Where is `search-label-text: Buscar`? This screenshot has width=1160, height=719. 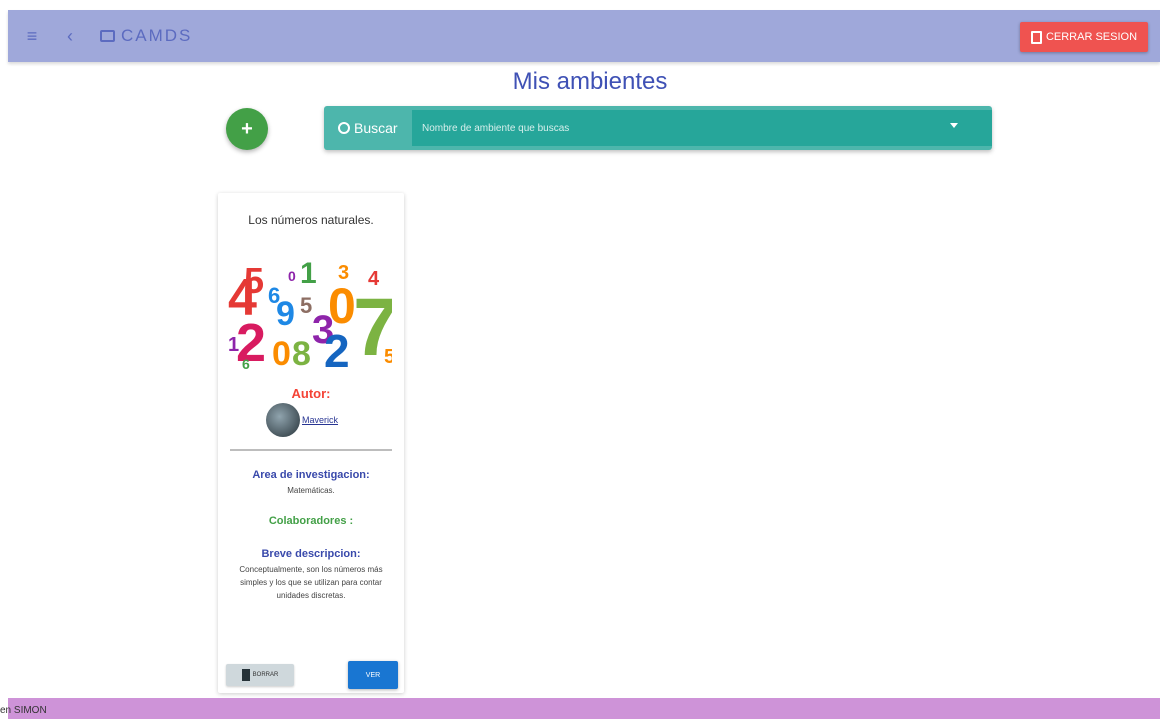
search-label-text: Buscar is located at coordinates (376, 128).